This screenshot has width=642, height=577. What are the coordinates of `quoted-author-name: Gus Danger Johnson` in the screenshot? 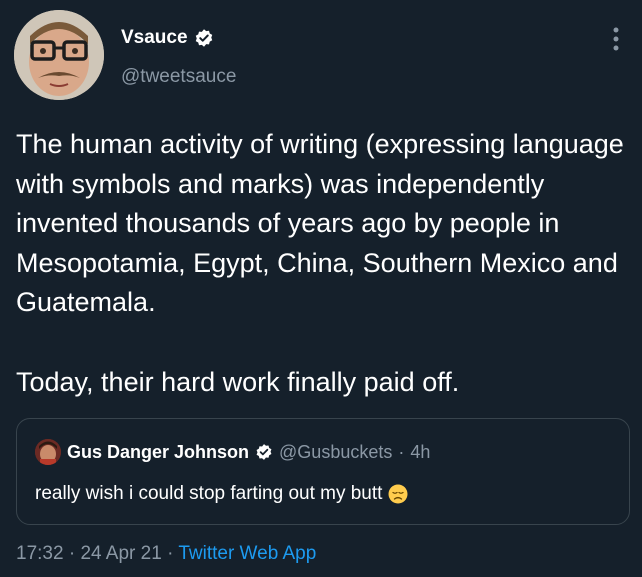 It's located at (158, 452).